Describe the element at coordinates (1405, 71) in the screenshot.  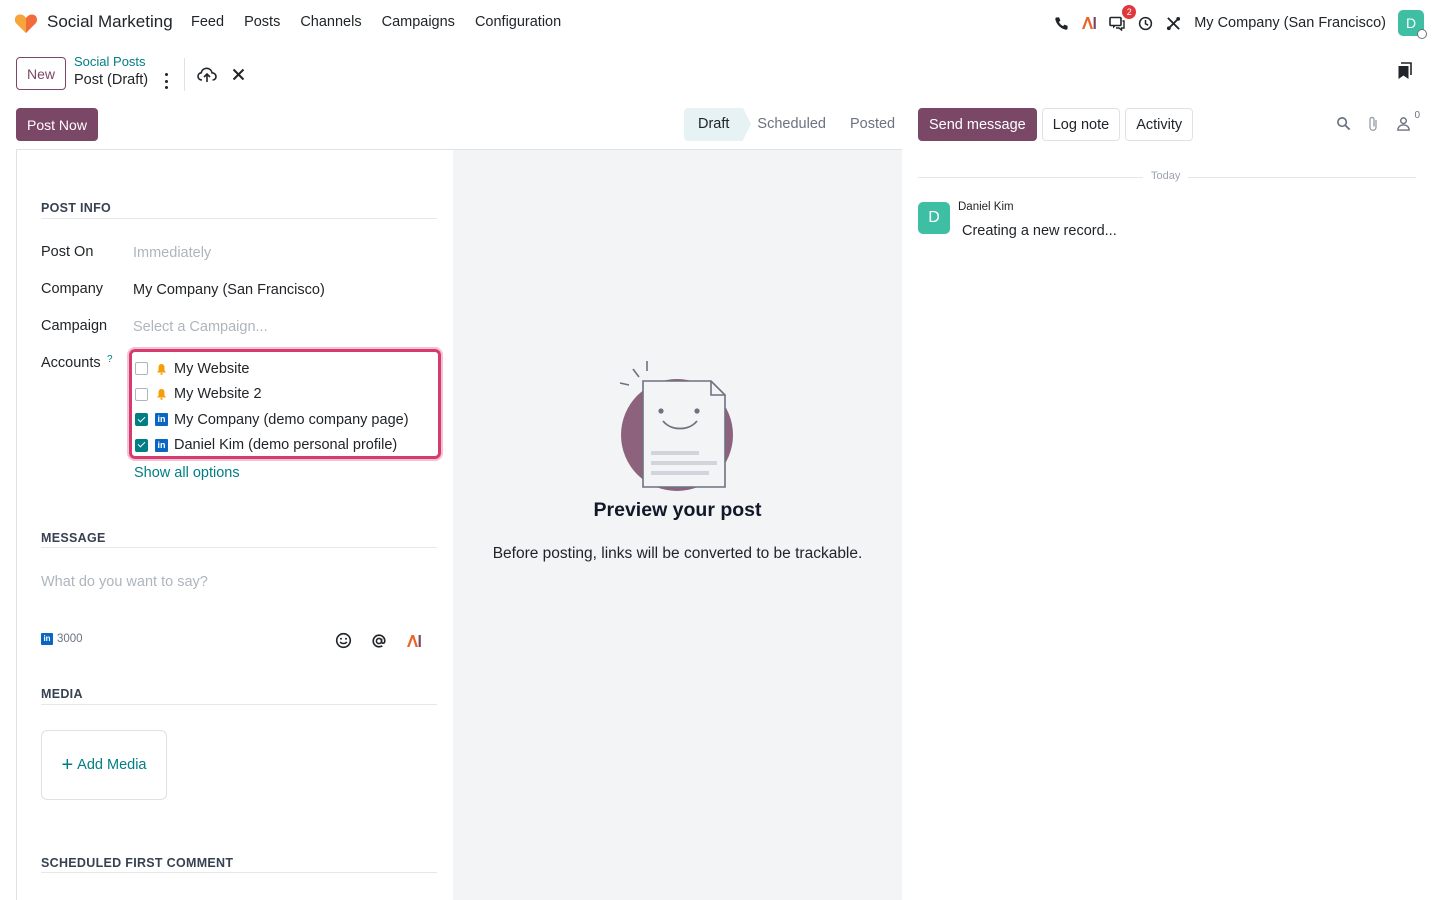
I see `bookmark-icon` at that location.